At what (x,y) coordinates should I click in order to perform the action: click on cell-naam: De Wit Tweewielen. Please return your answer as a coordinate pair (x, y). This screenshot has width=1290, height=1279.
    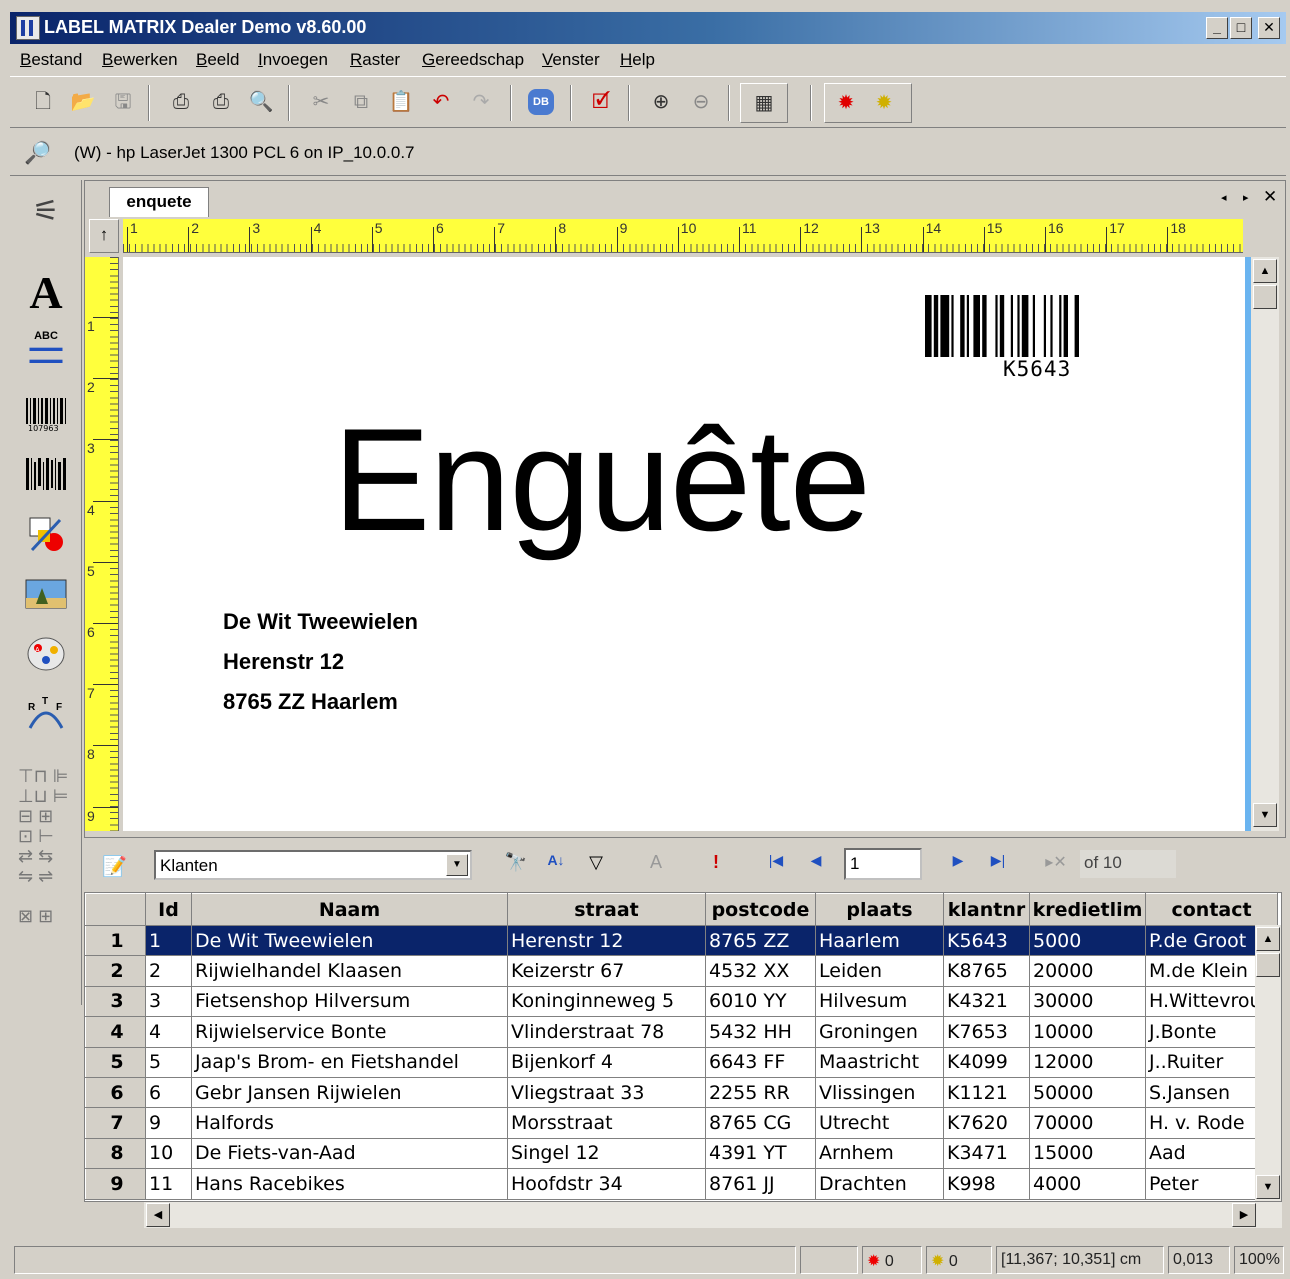
    Looking at the image, I should click on (349, 940).